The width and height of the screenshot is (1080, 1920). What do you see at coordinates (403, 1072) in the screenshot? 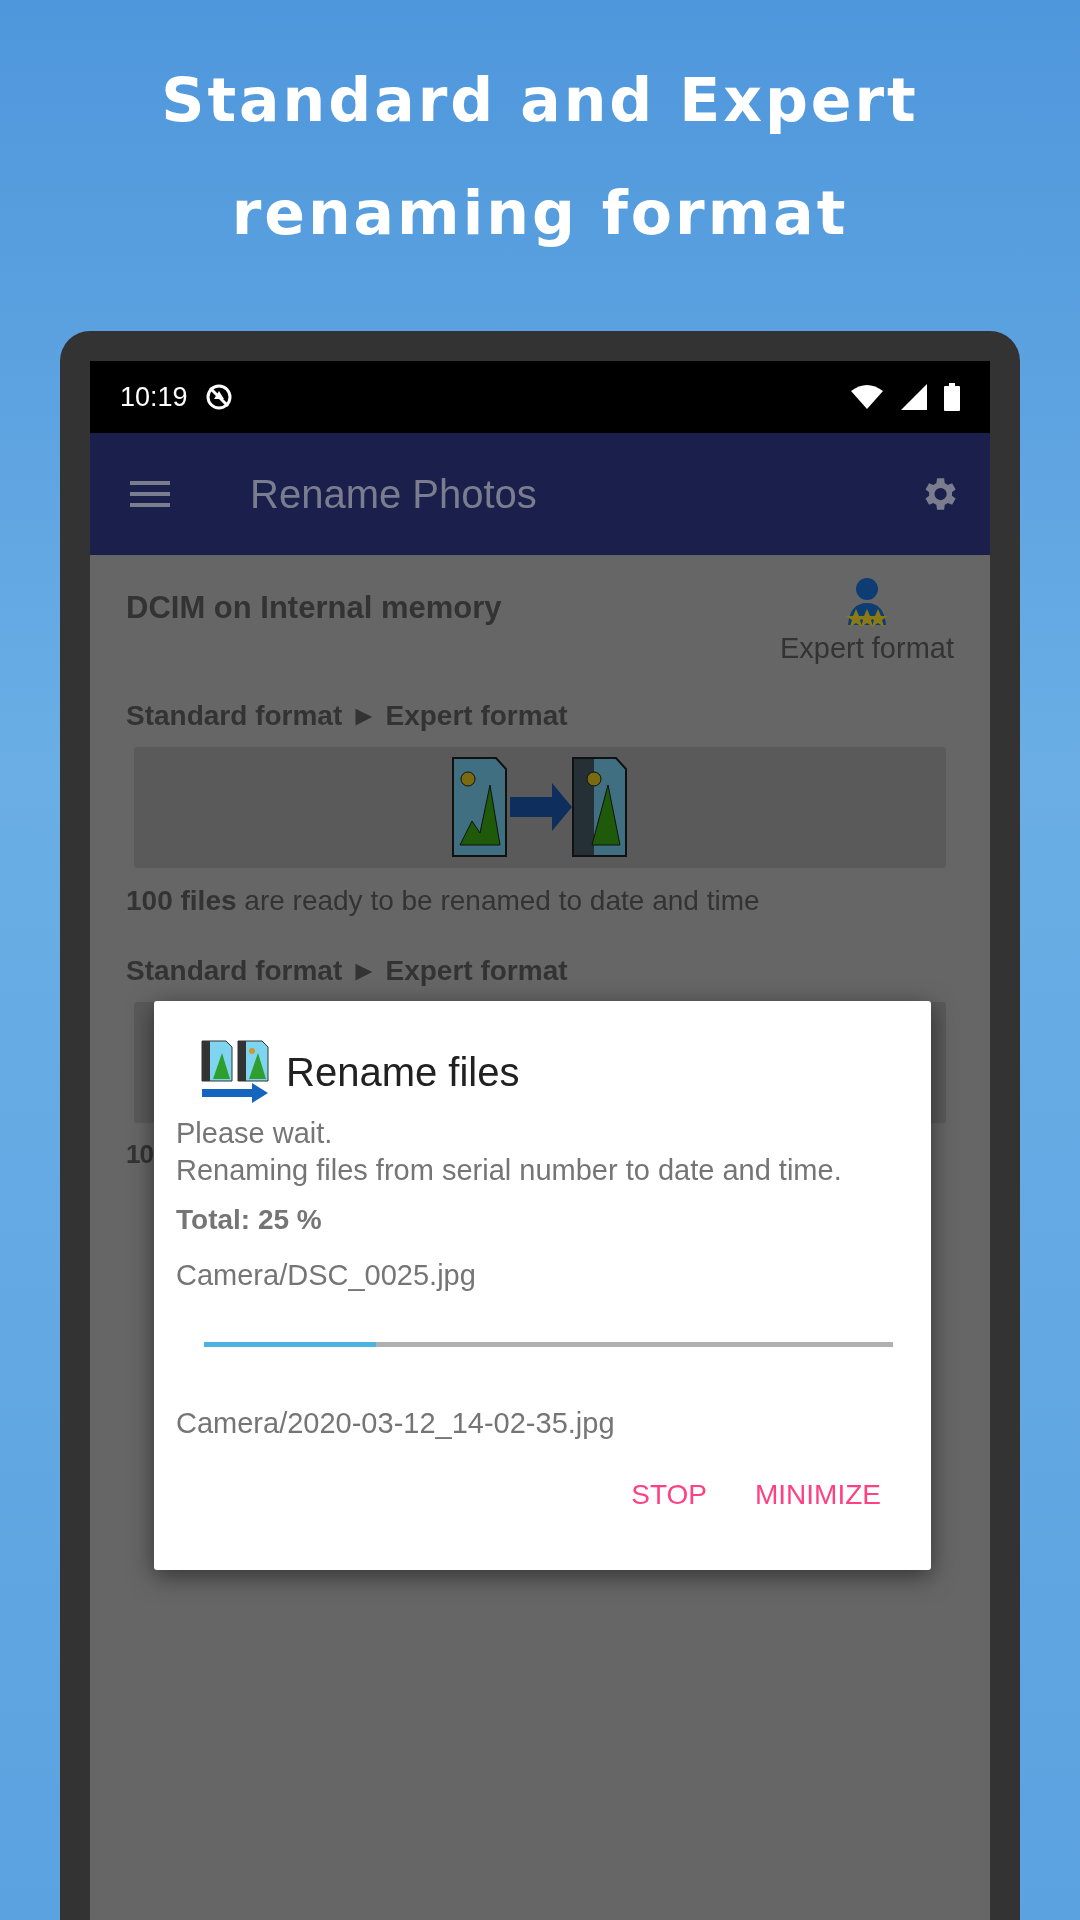
I see `dialog-title: Rename files` at bounding box center [403, 1072].